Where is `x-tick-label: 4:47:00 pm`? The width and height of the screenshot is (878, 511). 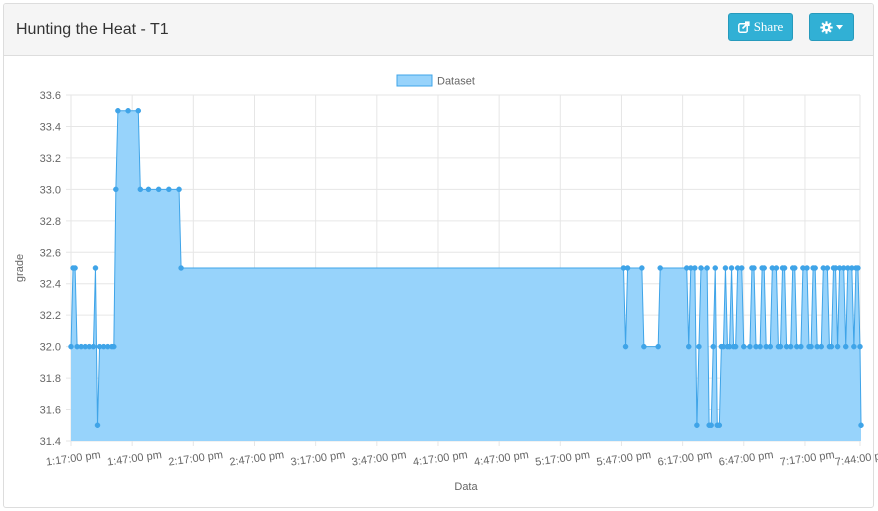
x-tick-label: 4:47:00 pm is located at coordinates (501, 459).